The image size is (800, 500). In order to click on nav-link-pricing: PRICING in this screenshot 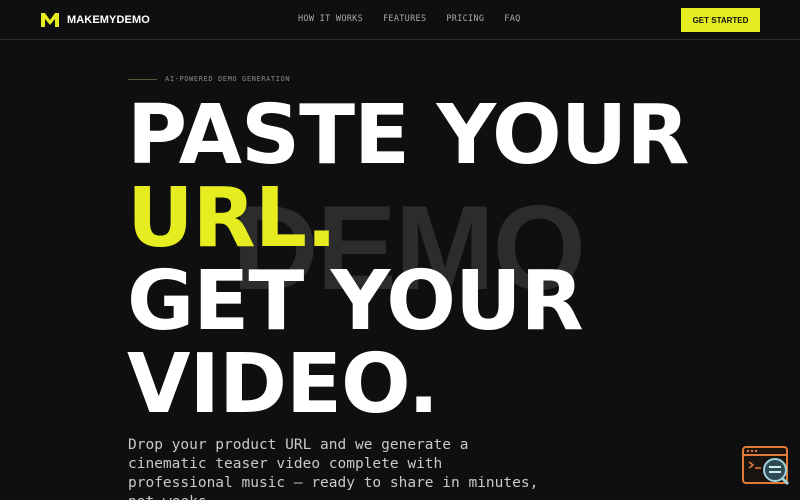, I will do `click(465, 19)`.